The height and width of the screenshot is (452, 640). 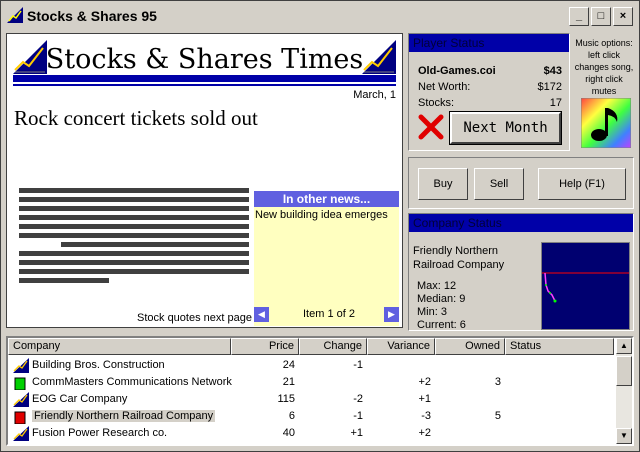 What do you see at coordinates (441, 325) in the screenshot?
I see `company-current: Current: 6` at bounding box center [441, 325].